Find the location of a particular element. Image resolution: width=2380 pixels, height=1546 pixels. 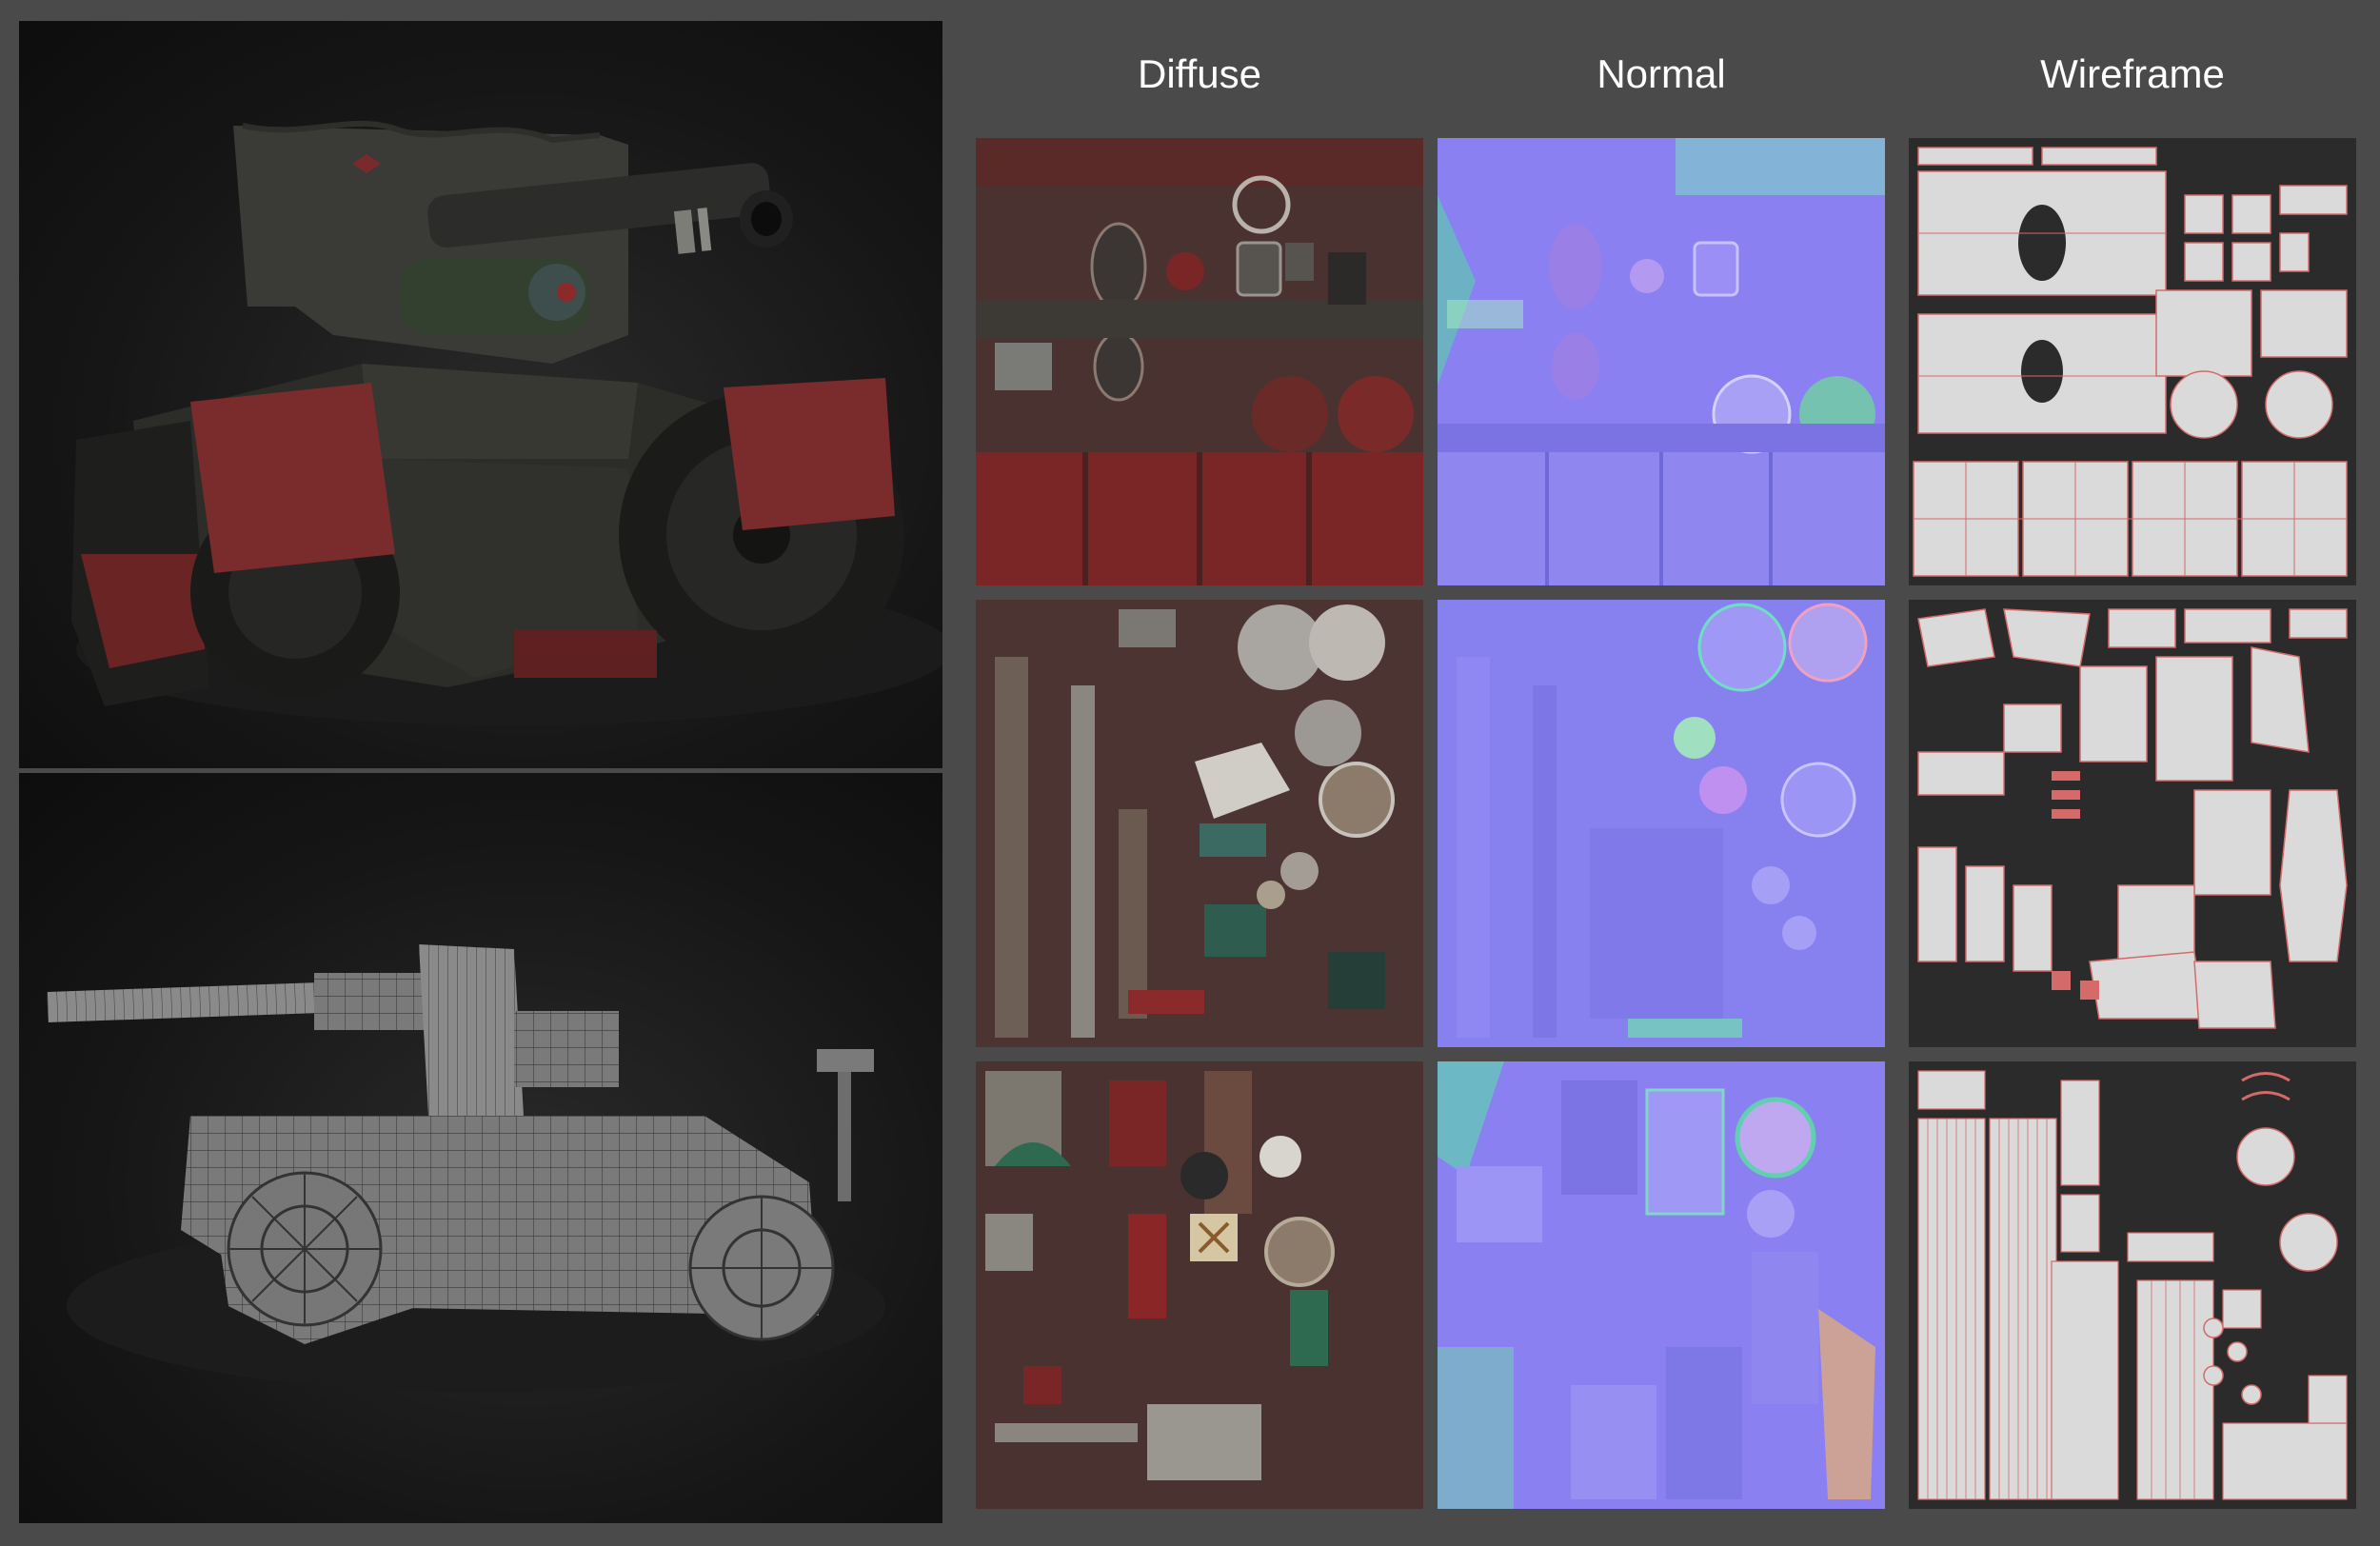

tank-wireframe-illustration is located at coordinates (466, 1168).